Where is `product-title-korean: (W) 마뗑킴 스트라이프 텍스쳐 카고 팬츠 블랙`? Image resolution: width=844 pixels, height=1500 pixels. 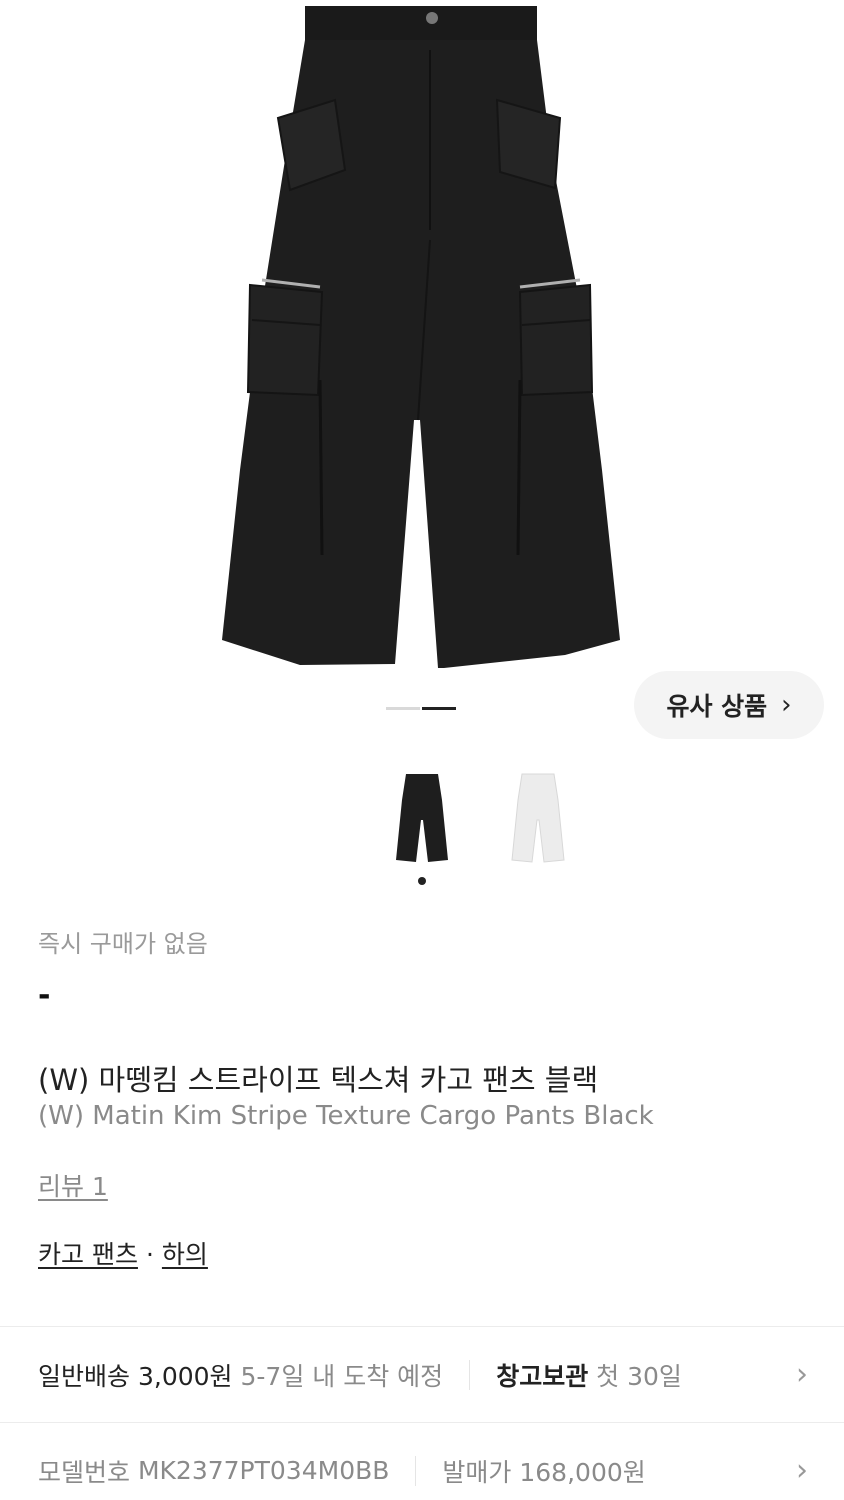 product-title-korean: (W) 마뗑킴 스트라이프 텍스쳐 카고 팬츠 블랙 is located at coordinates (318, 1080).